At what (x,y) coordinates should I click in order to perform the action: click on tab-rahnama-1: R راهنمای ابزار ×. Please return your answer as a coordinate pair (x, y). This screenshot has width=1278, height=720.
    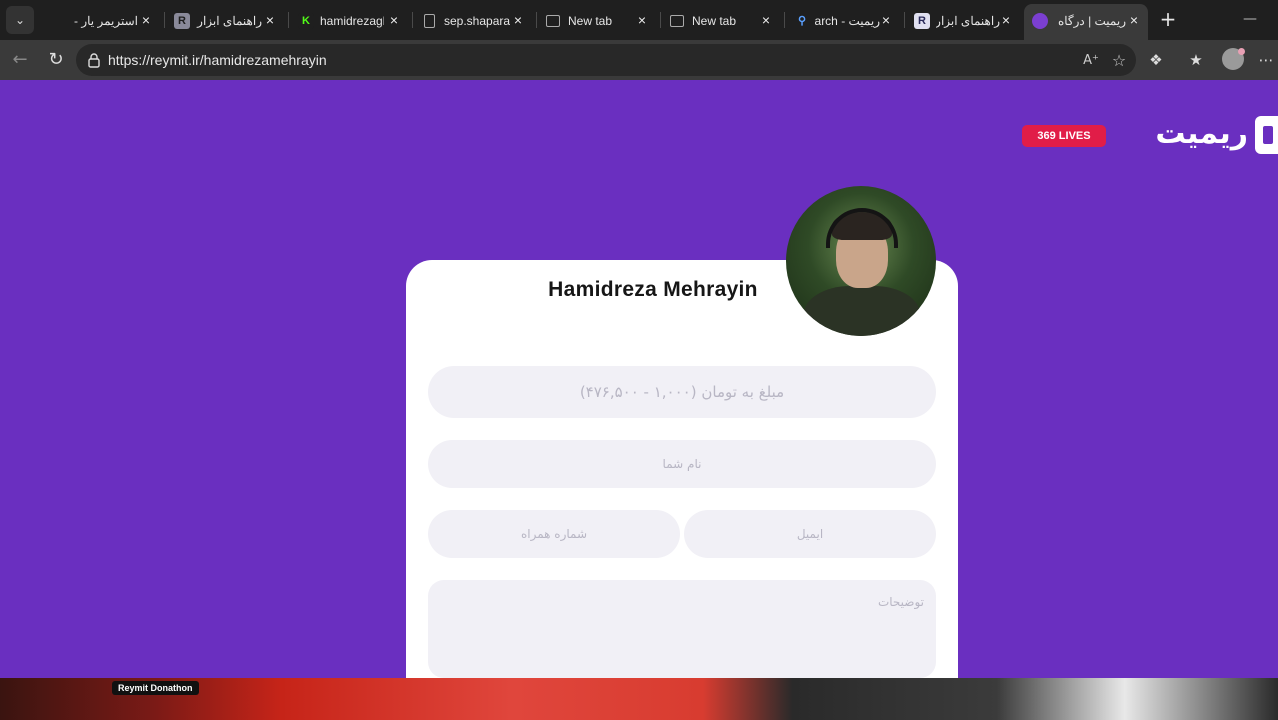
    Looking at the image, I should click on (225, 21).